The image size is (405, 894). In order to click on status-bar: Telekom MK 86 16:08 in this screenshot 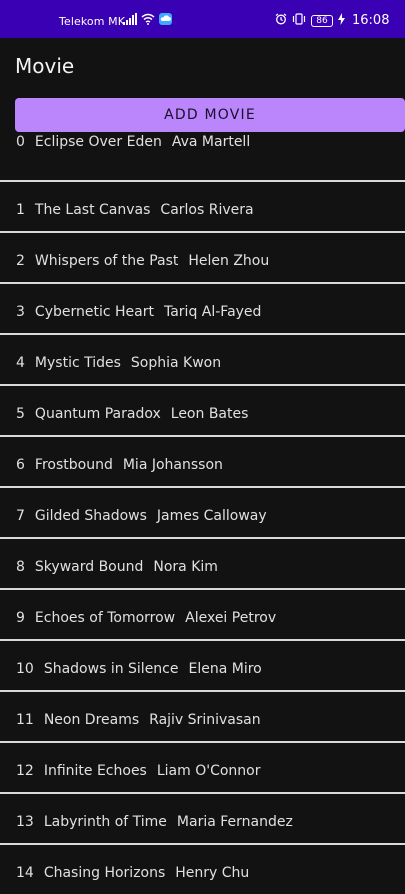, I will do `click(202, 19)`.